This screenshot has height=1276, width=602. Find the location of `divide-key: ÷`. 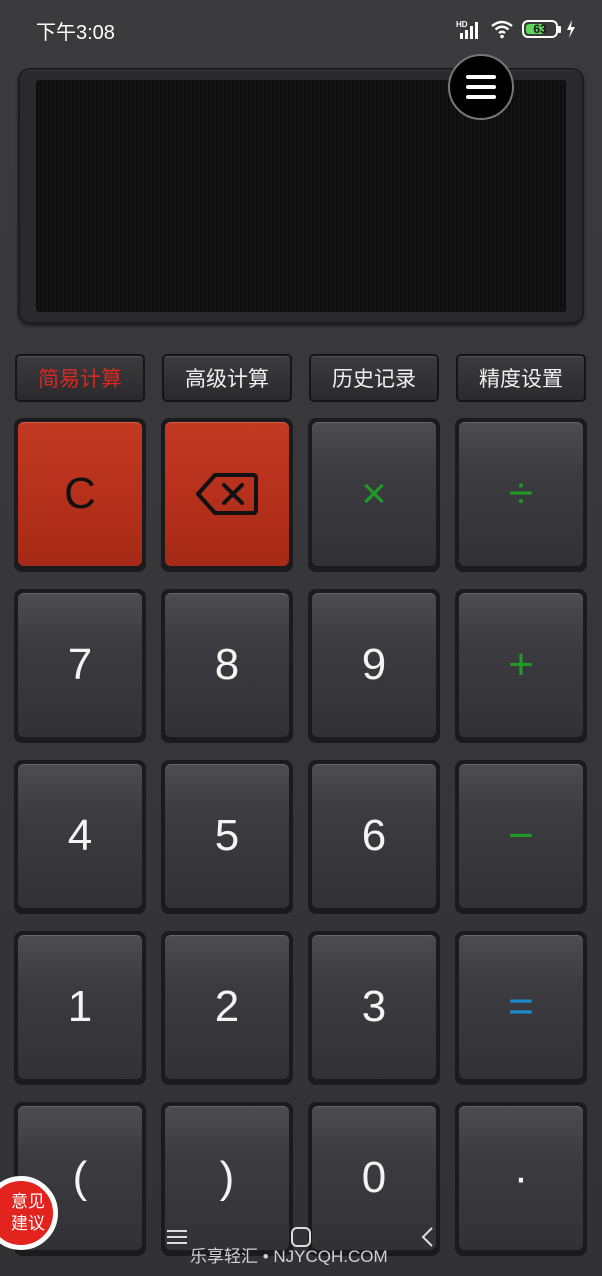

divide-key: ÷ is located at coordinates (521, 495).